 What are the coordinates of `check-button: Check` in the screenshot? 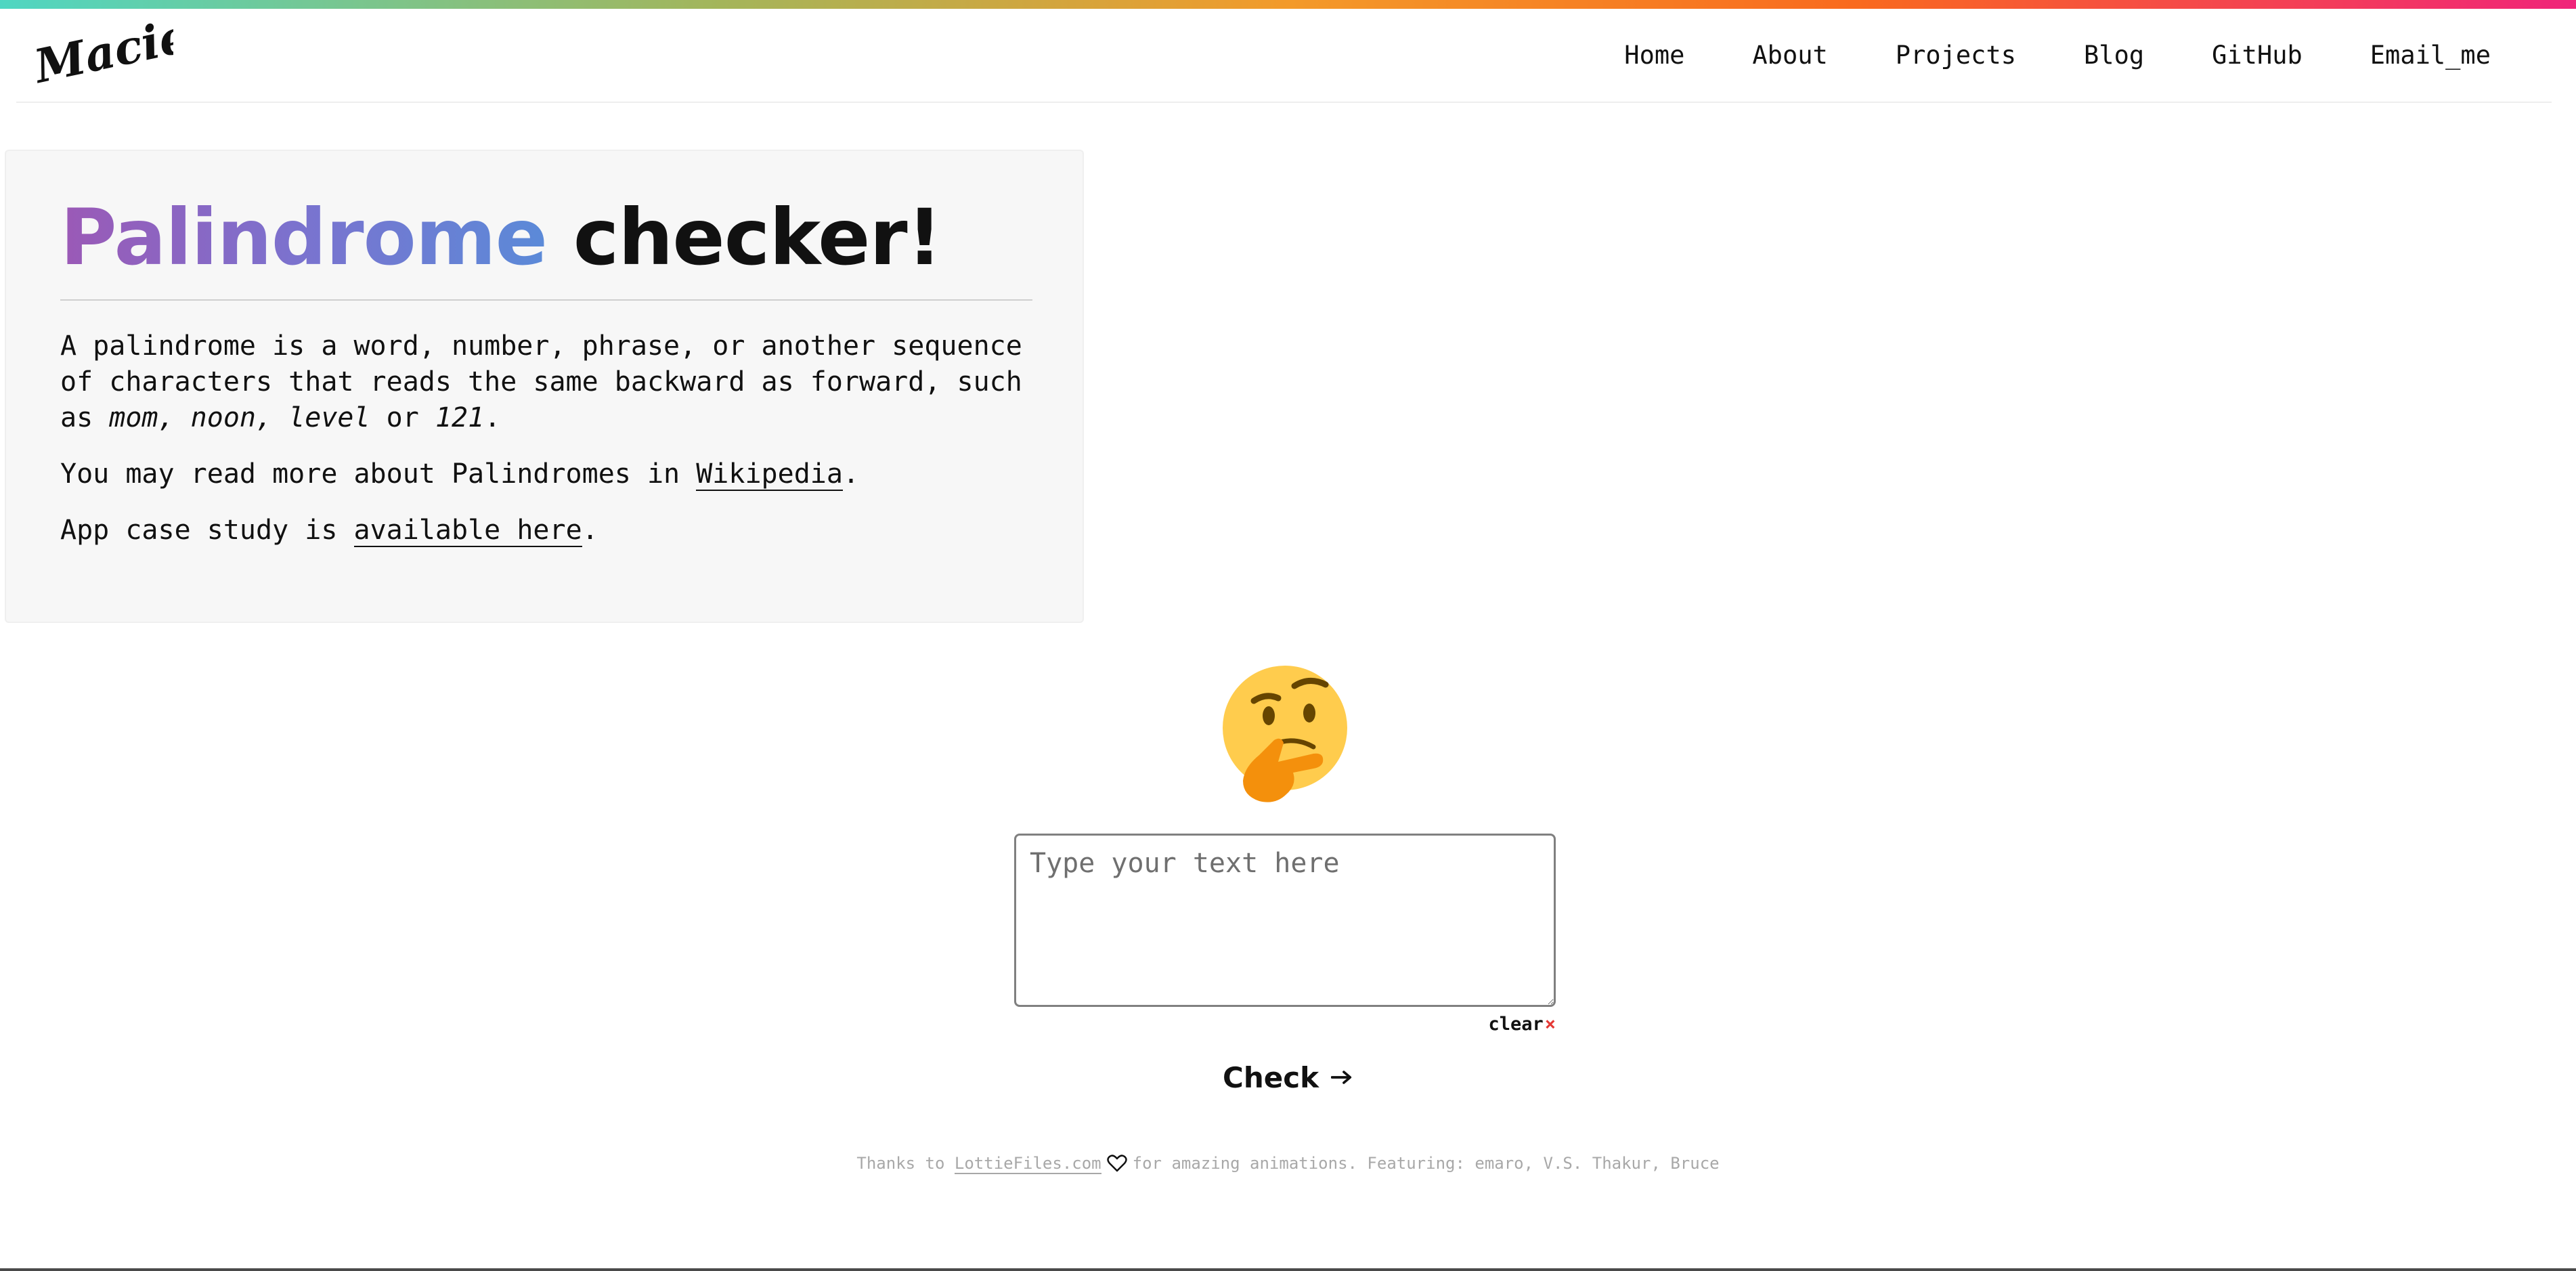 It's located at (1288, 1077).